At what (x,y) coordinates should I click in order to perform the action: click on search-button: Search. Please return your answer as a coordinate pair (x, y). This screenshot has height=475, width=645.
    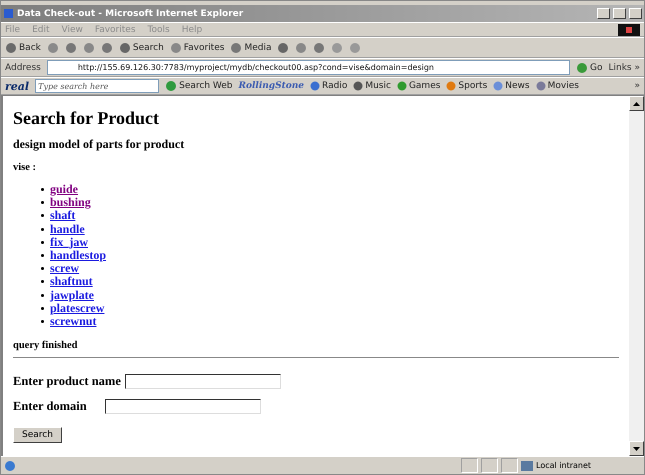
    Looking at the image, I should click on (37, 435).